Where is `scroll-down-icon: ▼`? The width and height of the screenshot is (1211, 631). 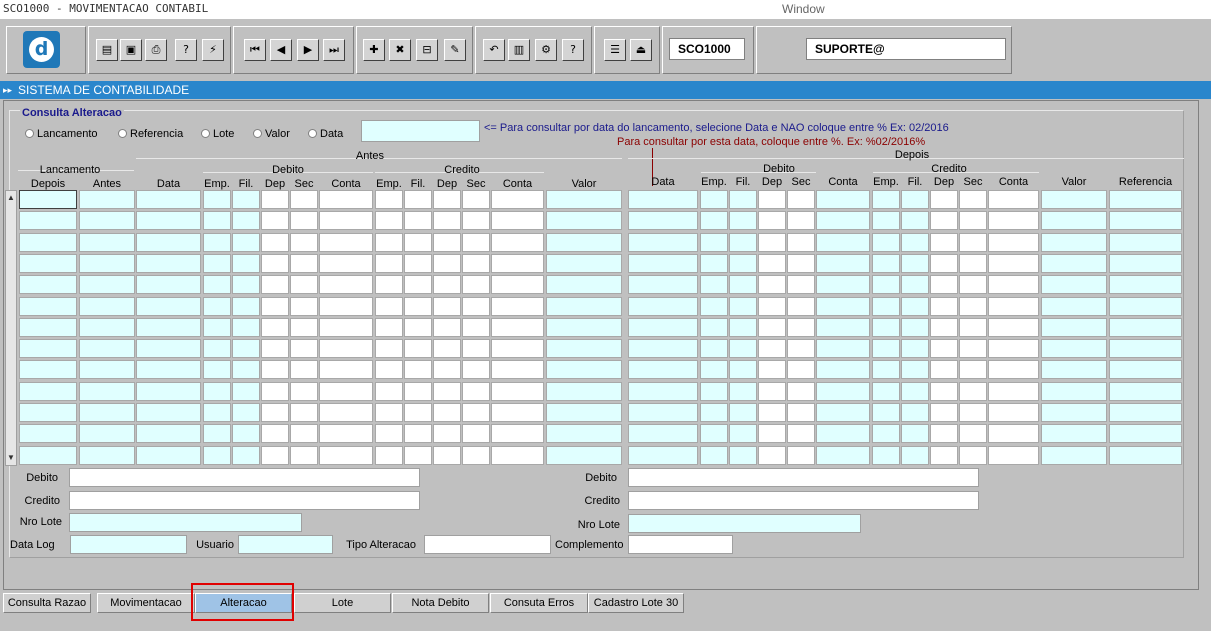 scroll-down-icon: ▼ is located at coordinates (11, 458).